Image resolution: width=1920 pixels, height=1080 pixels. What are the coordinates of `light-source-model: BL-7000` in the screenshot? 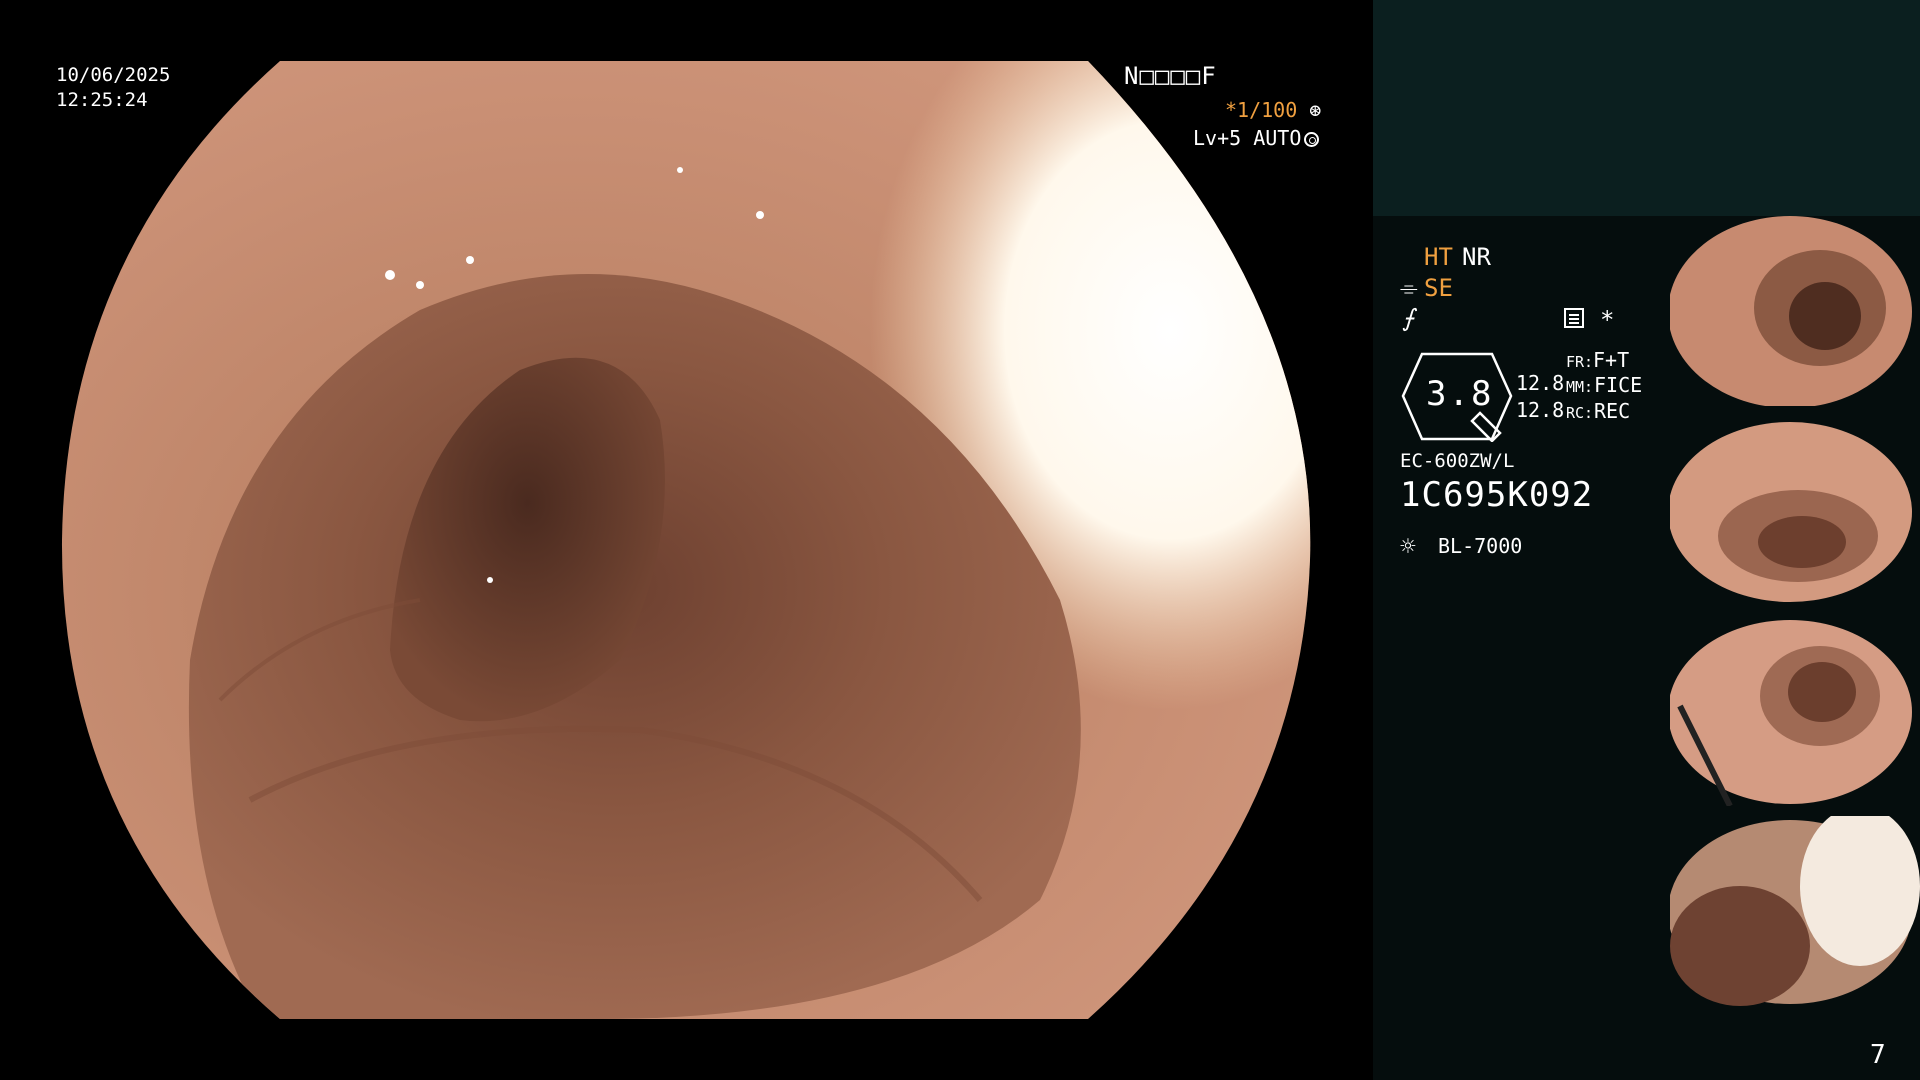 It's located at (1480, 546).